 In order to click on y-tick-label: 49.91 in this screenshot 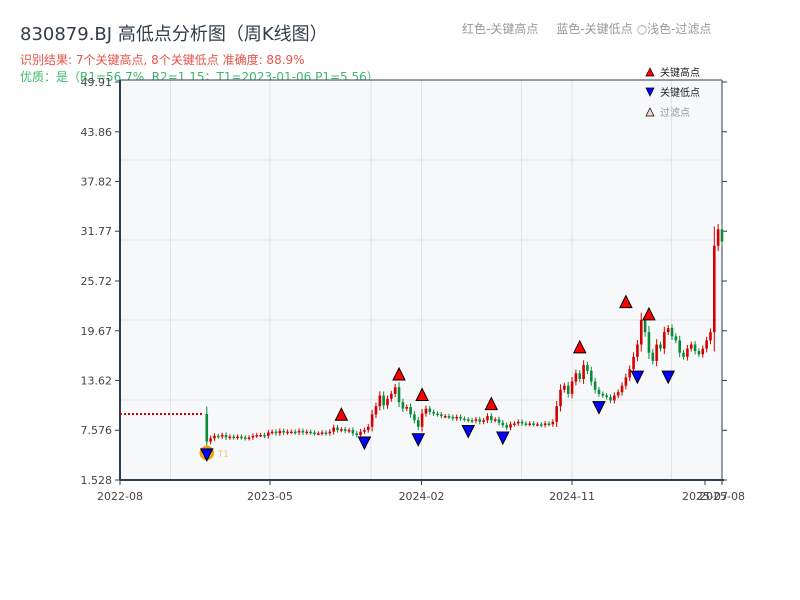, I will do `click(97, 82)`.